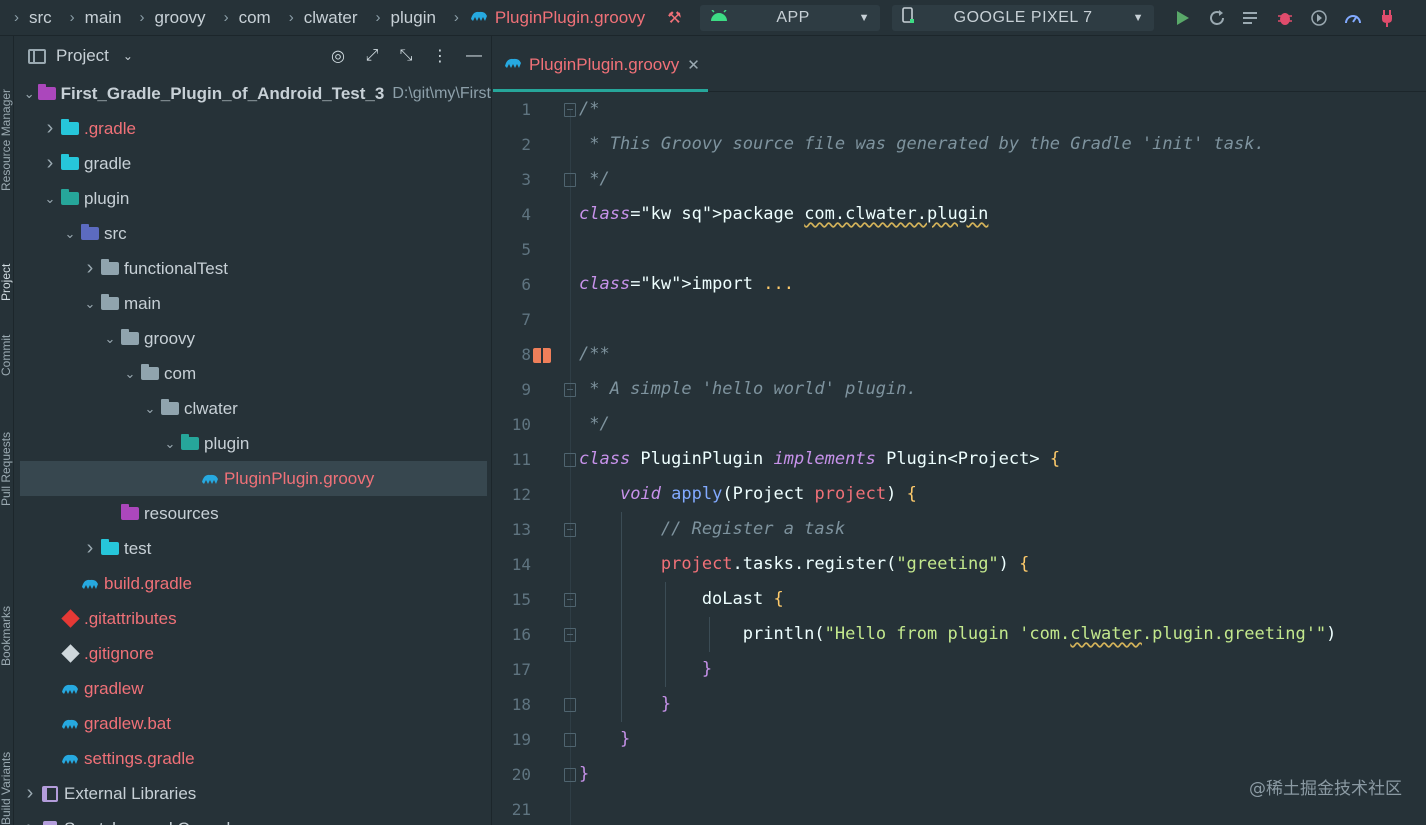 The height and width of the screenshot is (825, 1426). I want to click on breadcrumb-item-plugin: › plugin, so click(415, 18).